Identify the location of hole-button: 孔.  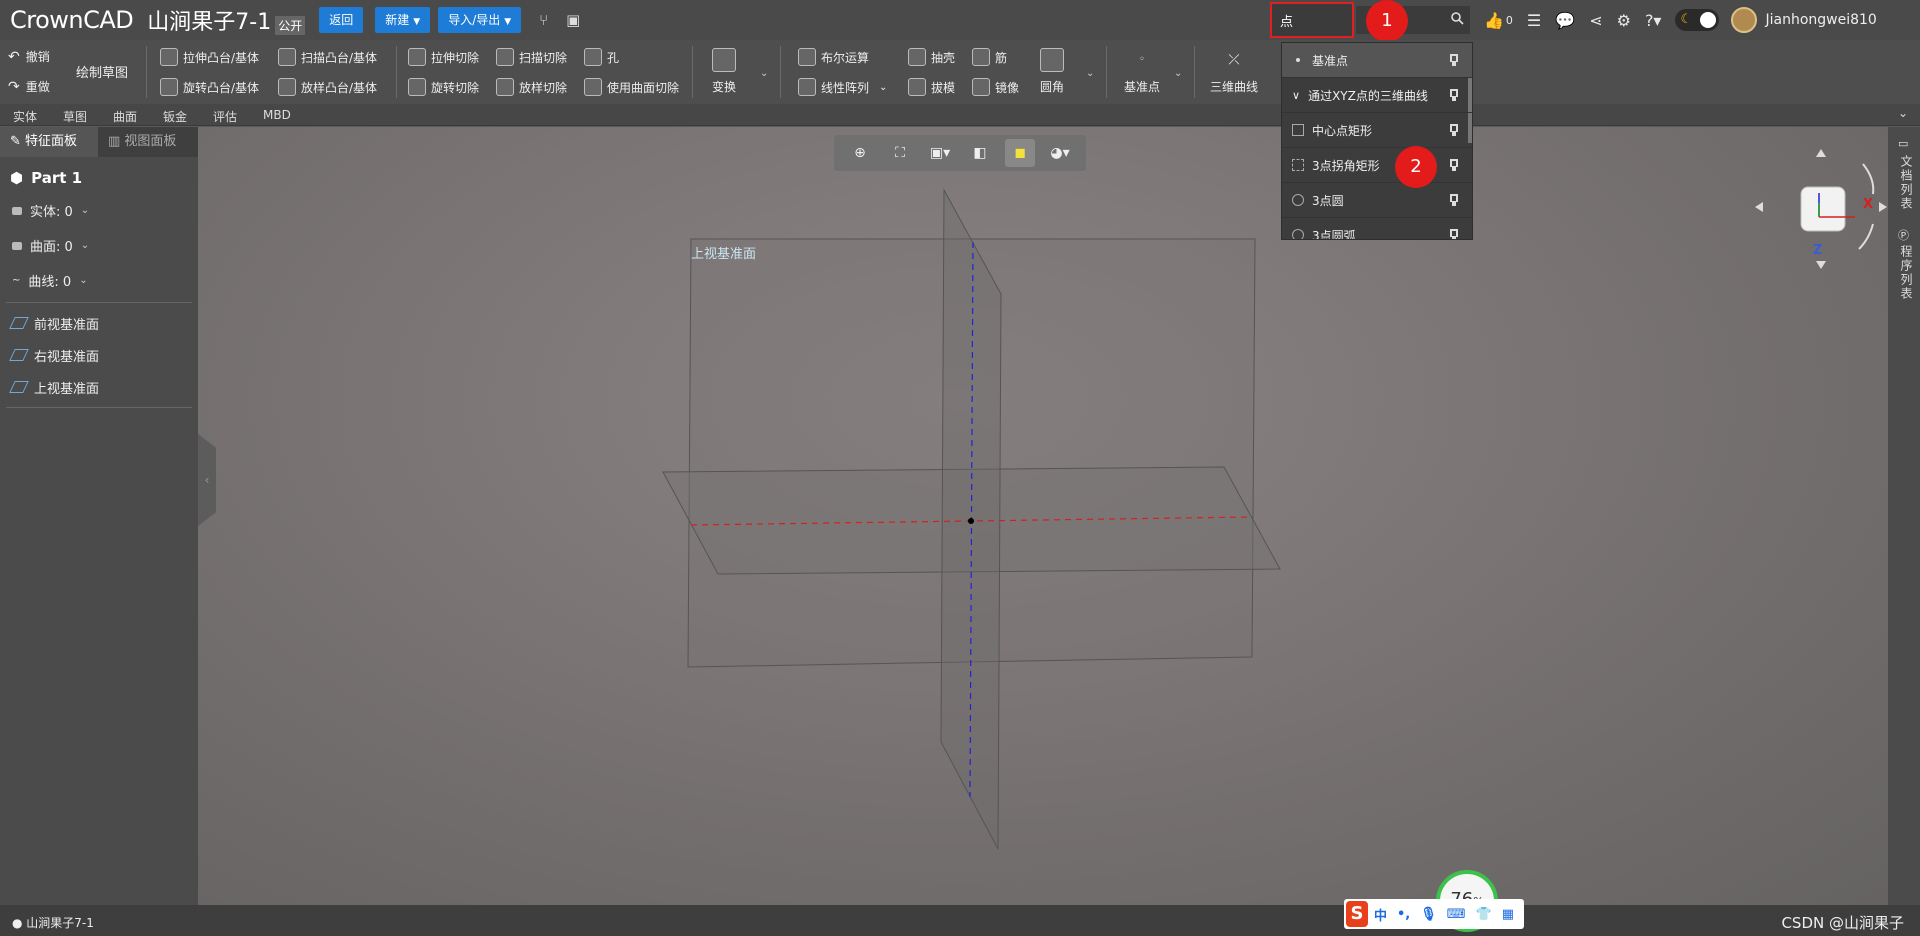
(601, 57).